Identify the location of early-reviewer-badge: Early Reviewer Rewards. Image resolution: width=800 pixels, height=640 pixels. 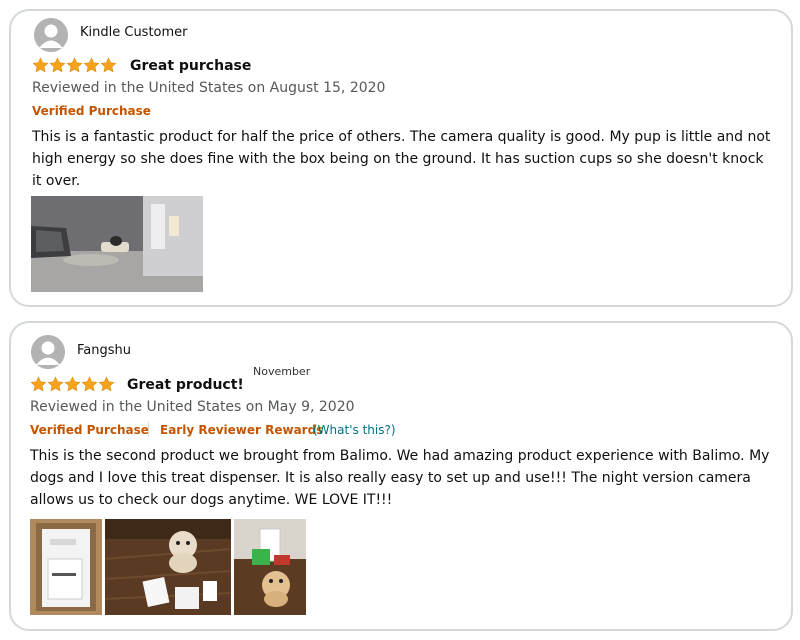
(242, 430).